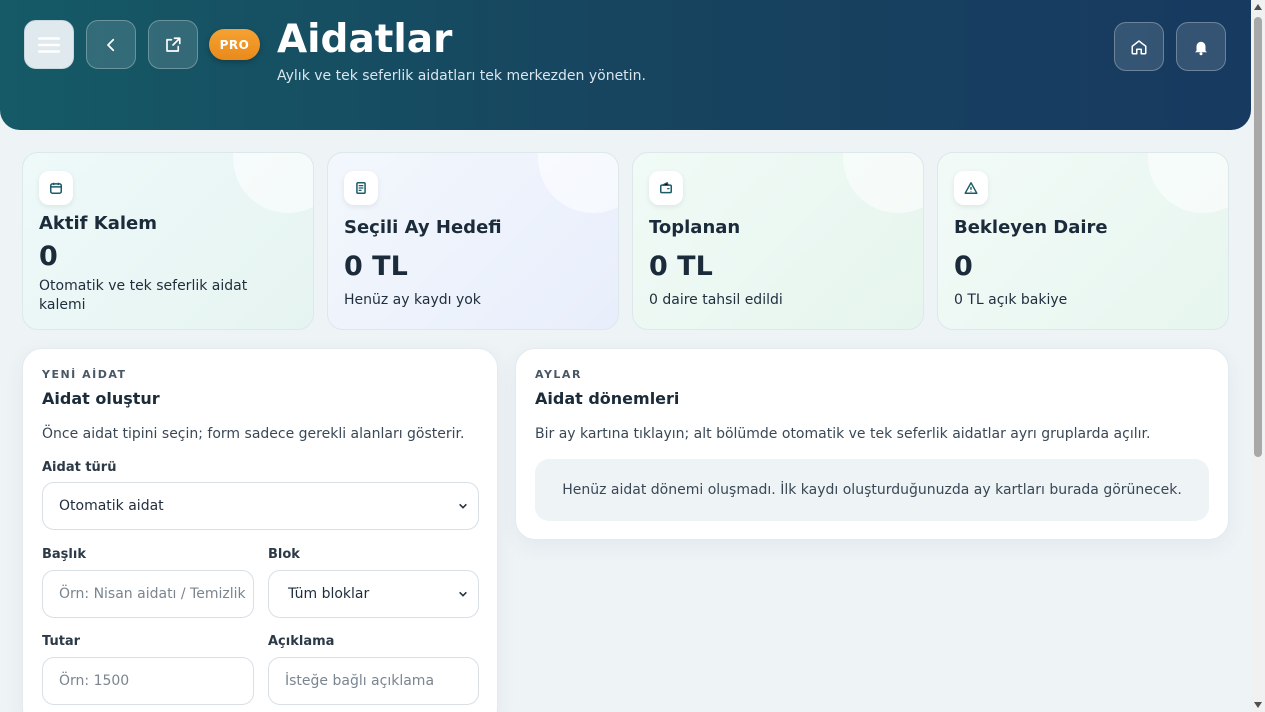 This screenshot has height=712, width=1265. I want to click on menu-button, so click(49, 44).